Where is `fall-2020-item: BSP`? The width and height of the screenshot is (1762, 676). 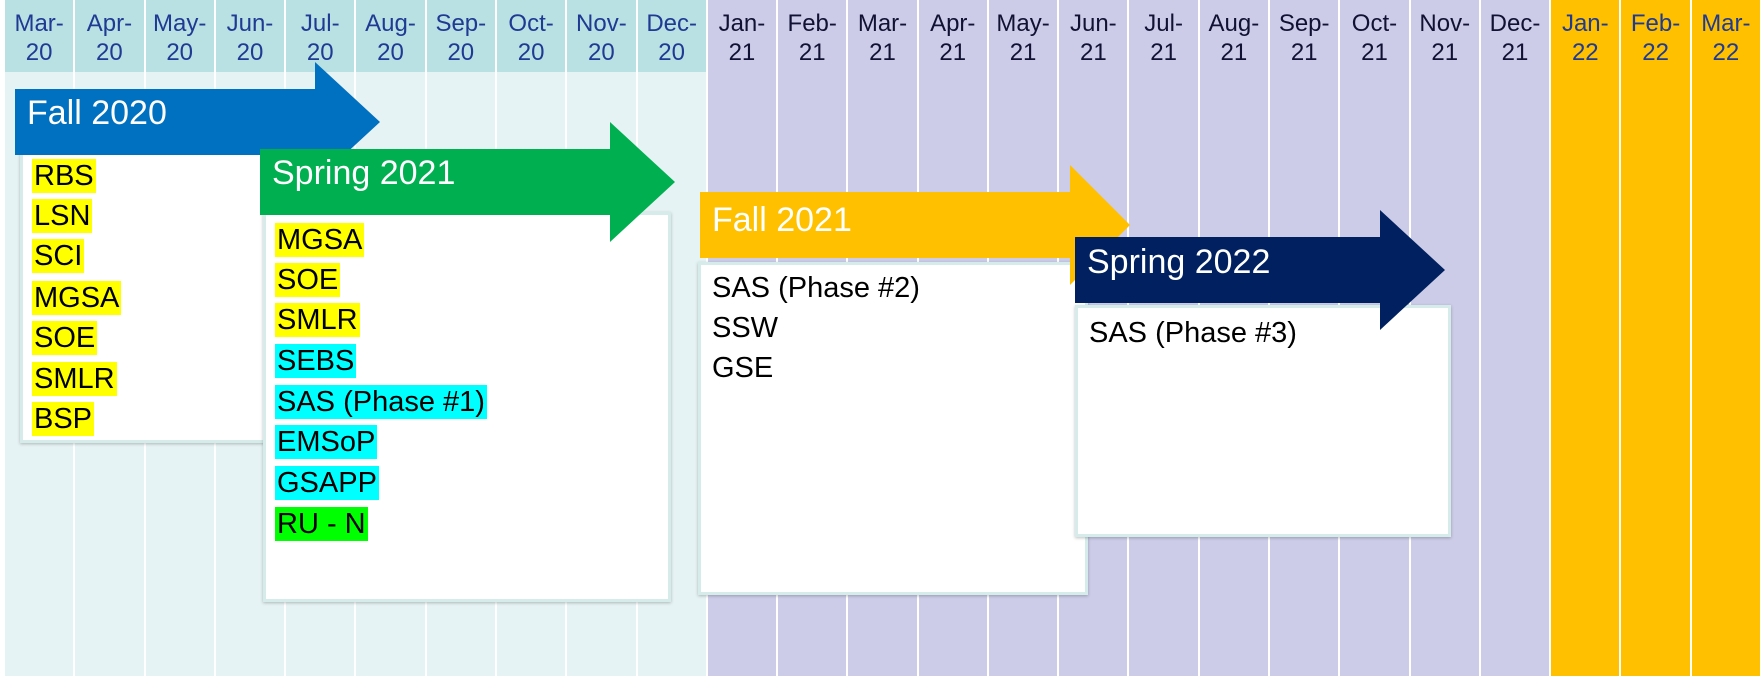 fall-2020-item: BSP is located at coordinates (63, 419).